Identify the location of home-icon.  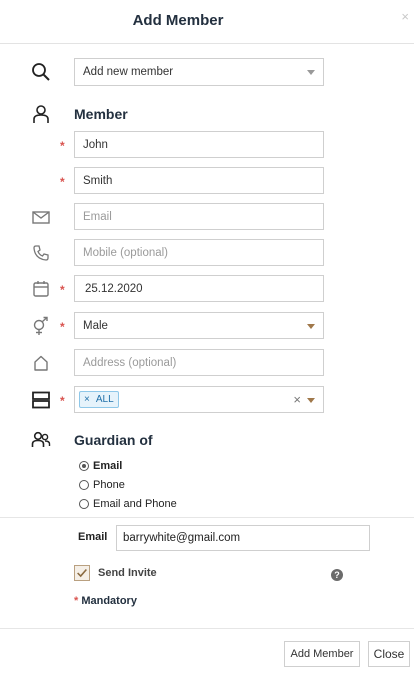
(41, 363).